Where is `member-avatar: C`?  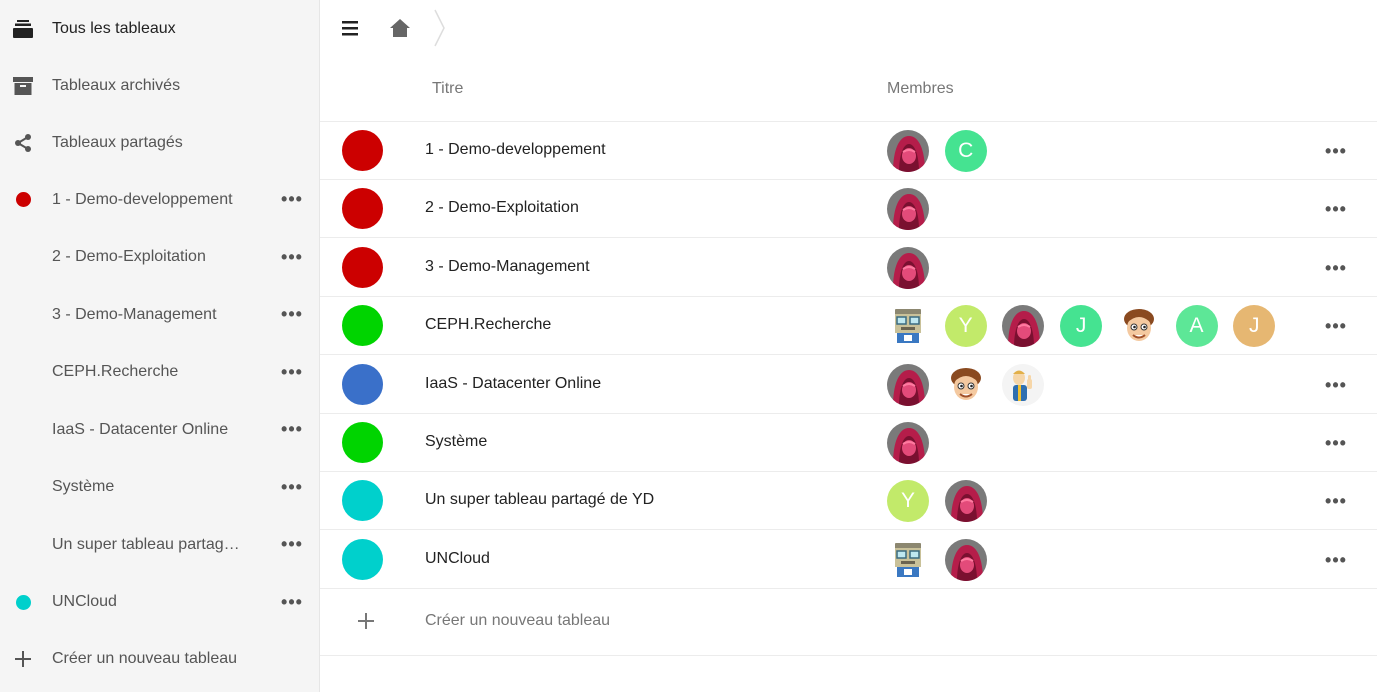 member-avatar: C is located at coordinates (965, 151).